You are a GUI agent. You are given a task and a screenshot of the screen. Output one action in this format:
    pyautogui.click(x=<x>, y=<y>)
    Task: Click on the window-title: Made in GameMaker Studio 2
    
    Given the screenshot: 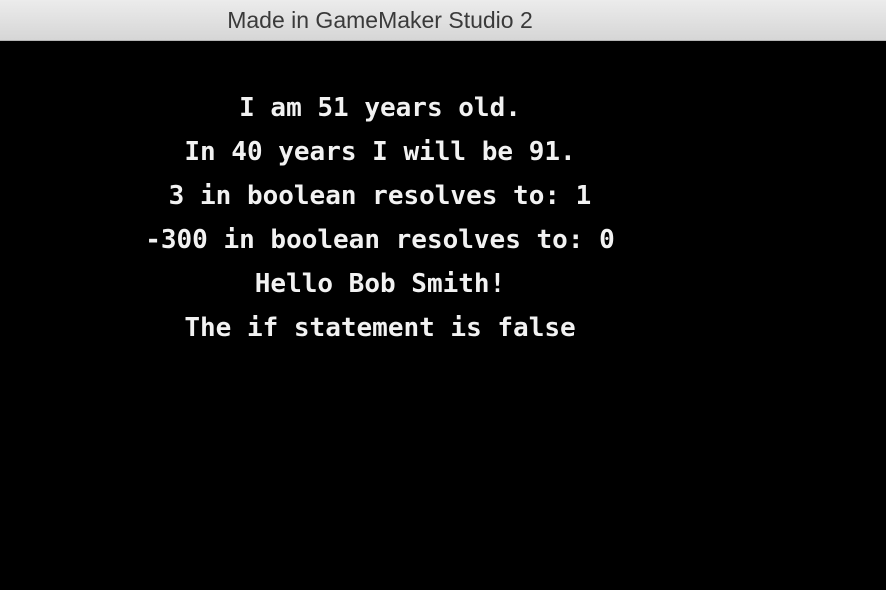 What is the action you would take?
    pyautogui.click(x=380, y=20)
    